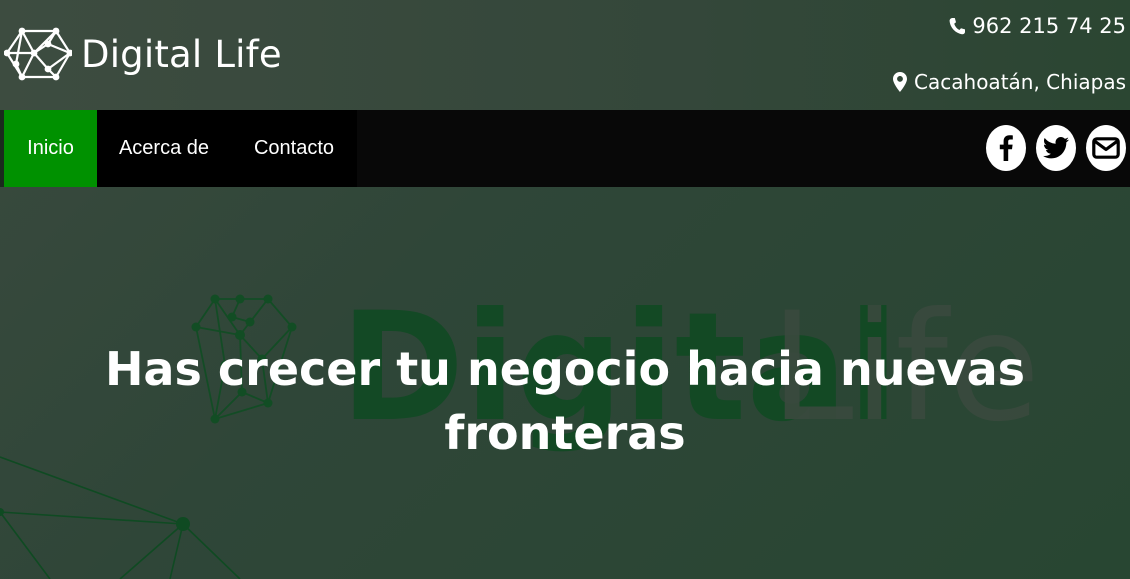 The width and height of the screenshot is (1130, 579). Describe the element at coordinates (95, 519) in the screenshot. I see `decorative-network-nodes` at that location.